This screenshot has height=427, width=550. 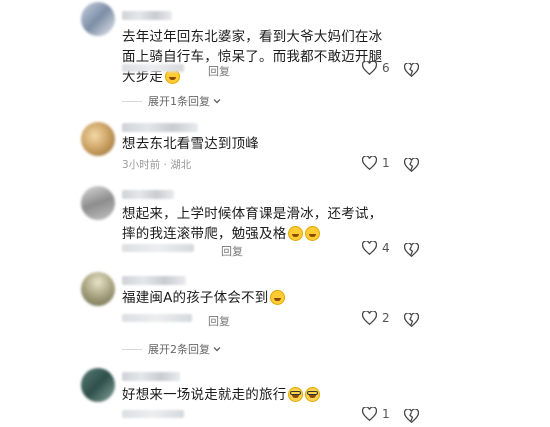 I want to click on expand-replies-label: 展开2条回复, so click(x=179, y=349).